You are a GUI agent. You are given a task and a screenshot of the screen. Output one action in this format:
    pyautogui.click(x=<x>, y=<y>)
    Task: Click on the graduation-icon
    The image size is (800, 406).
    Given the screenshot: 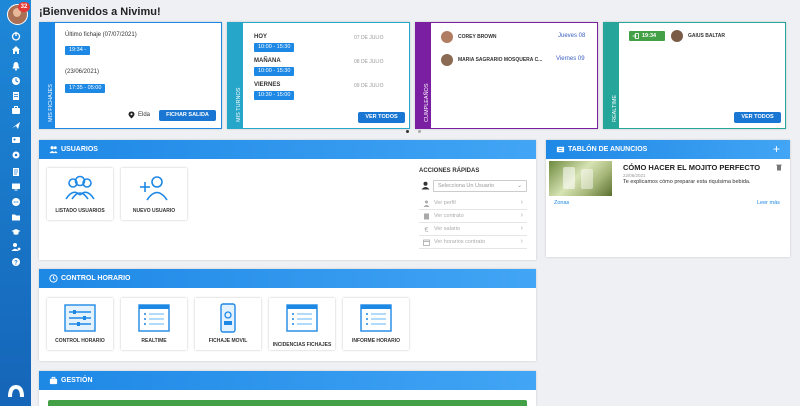 What is the action you would take?
    pyautogui.click(x=15, y=232)
    